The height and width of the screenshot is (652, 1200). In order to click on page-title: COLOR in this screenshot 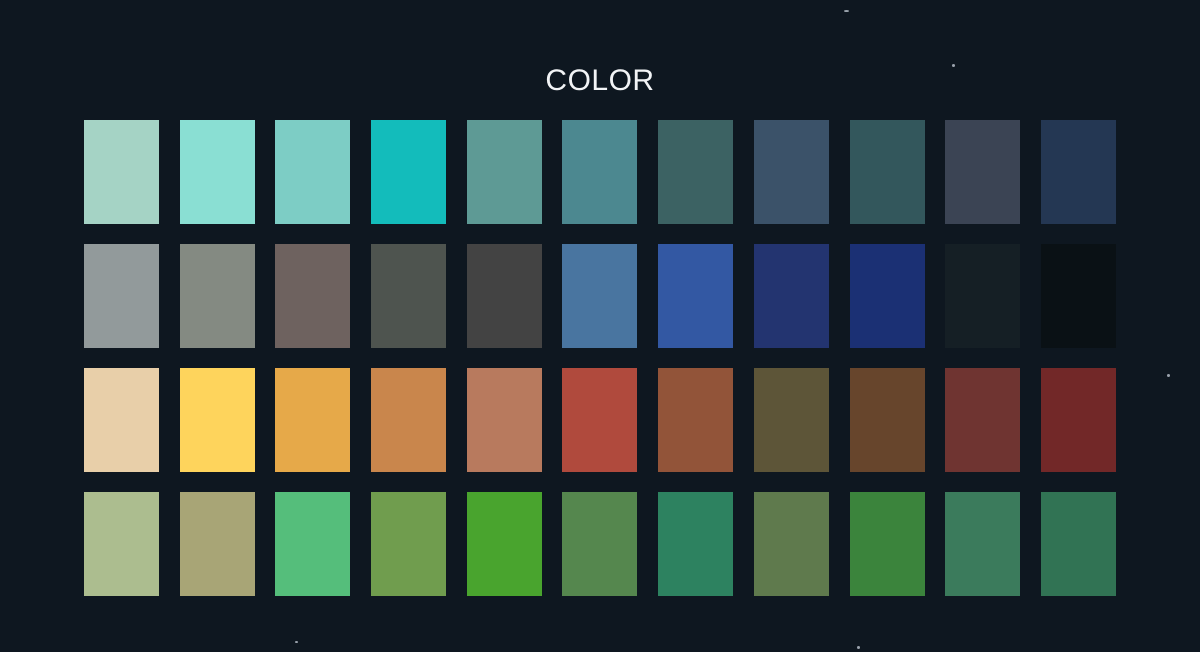, I will do `click(600, 81)`.